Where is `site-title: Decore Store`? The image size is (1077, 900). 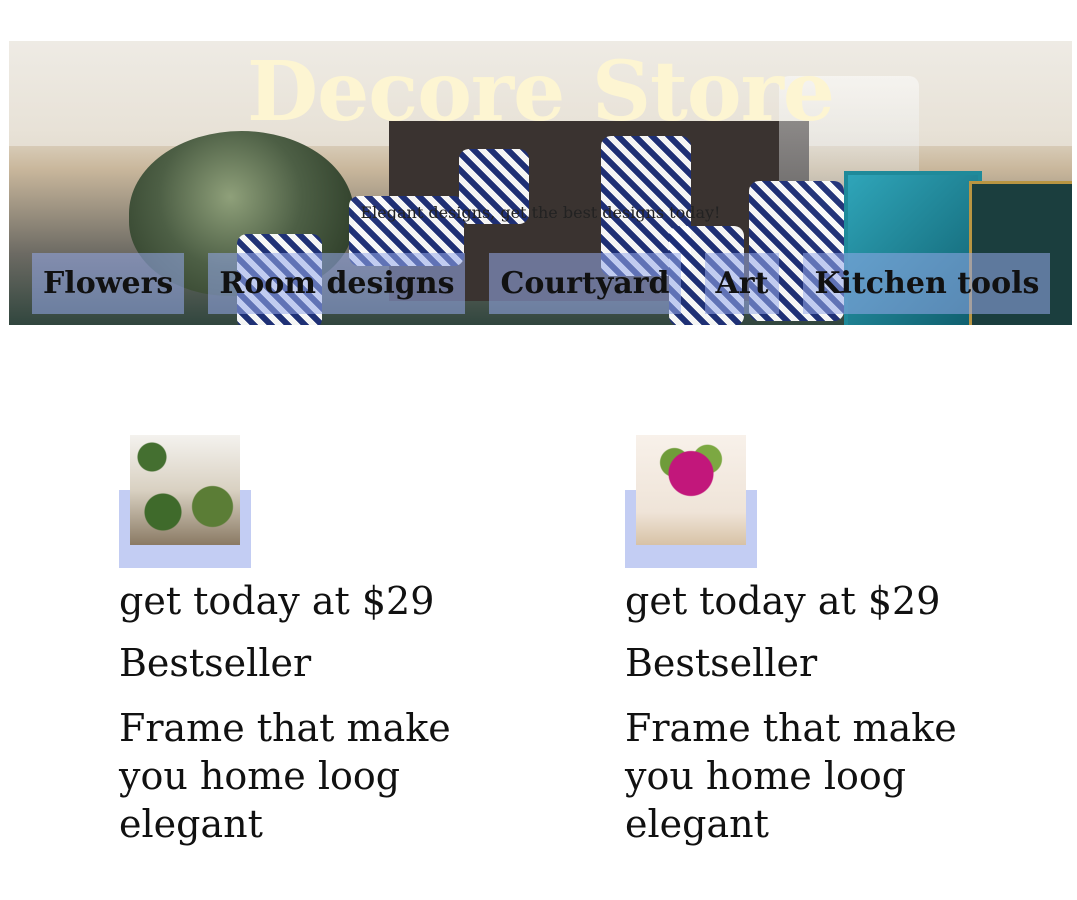 site-title: Decore Store is located at coordinates (541, 92).